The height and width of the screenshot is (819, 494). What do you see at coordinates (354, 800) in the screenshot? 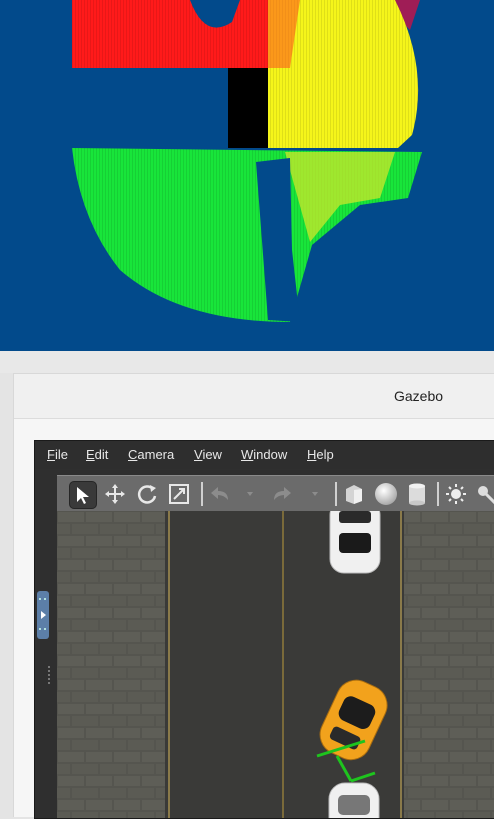
I see `white-car-rear` at bounding box center [354, 800].